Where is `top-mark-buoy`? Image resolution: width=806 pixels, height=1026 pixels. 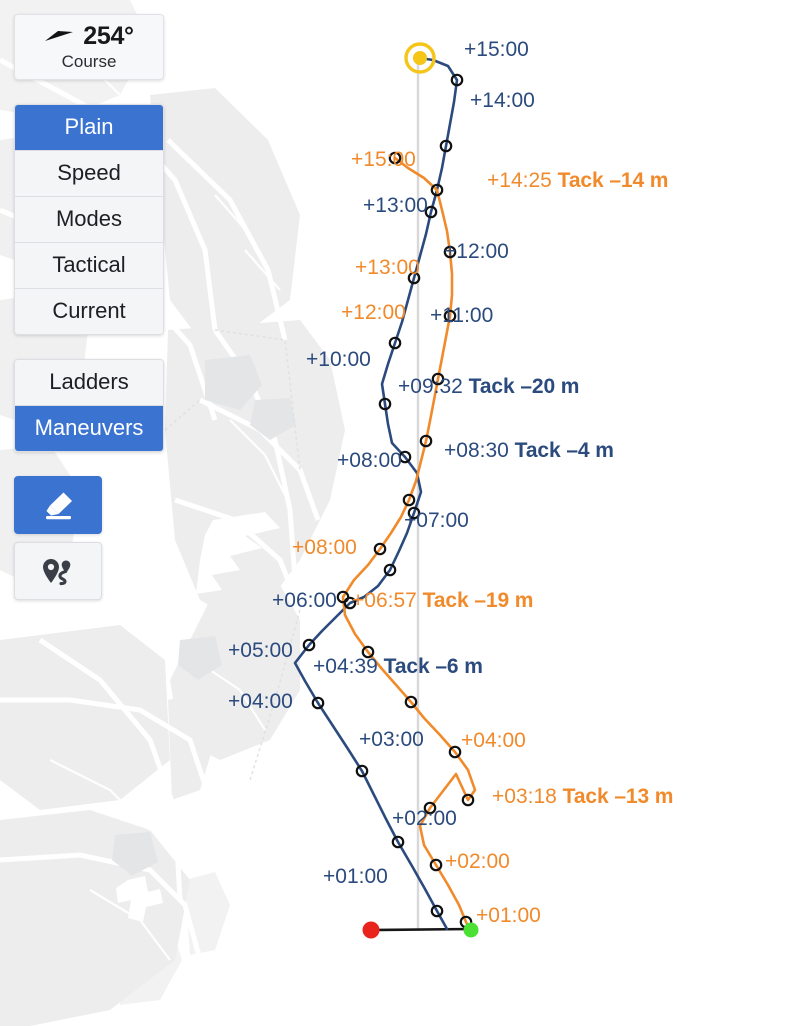 top-mark-buoy is located at coordinates (420, 58).